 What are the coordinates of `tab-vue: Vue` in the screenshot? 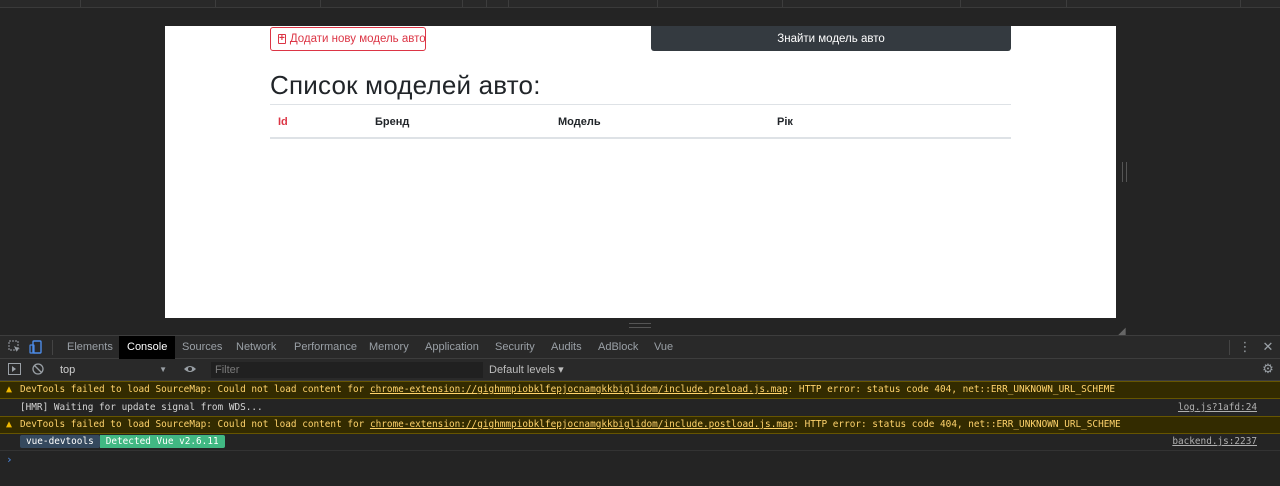 It's located at (663, 347).